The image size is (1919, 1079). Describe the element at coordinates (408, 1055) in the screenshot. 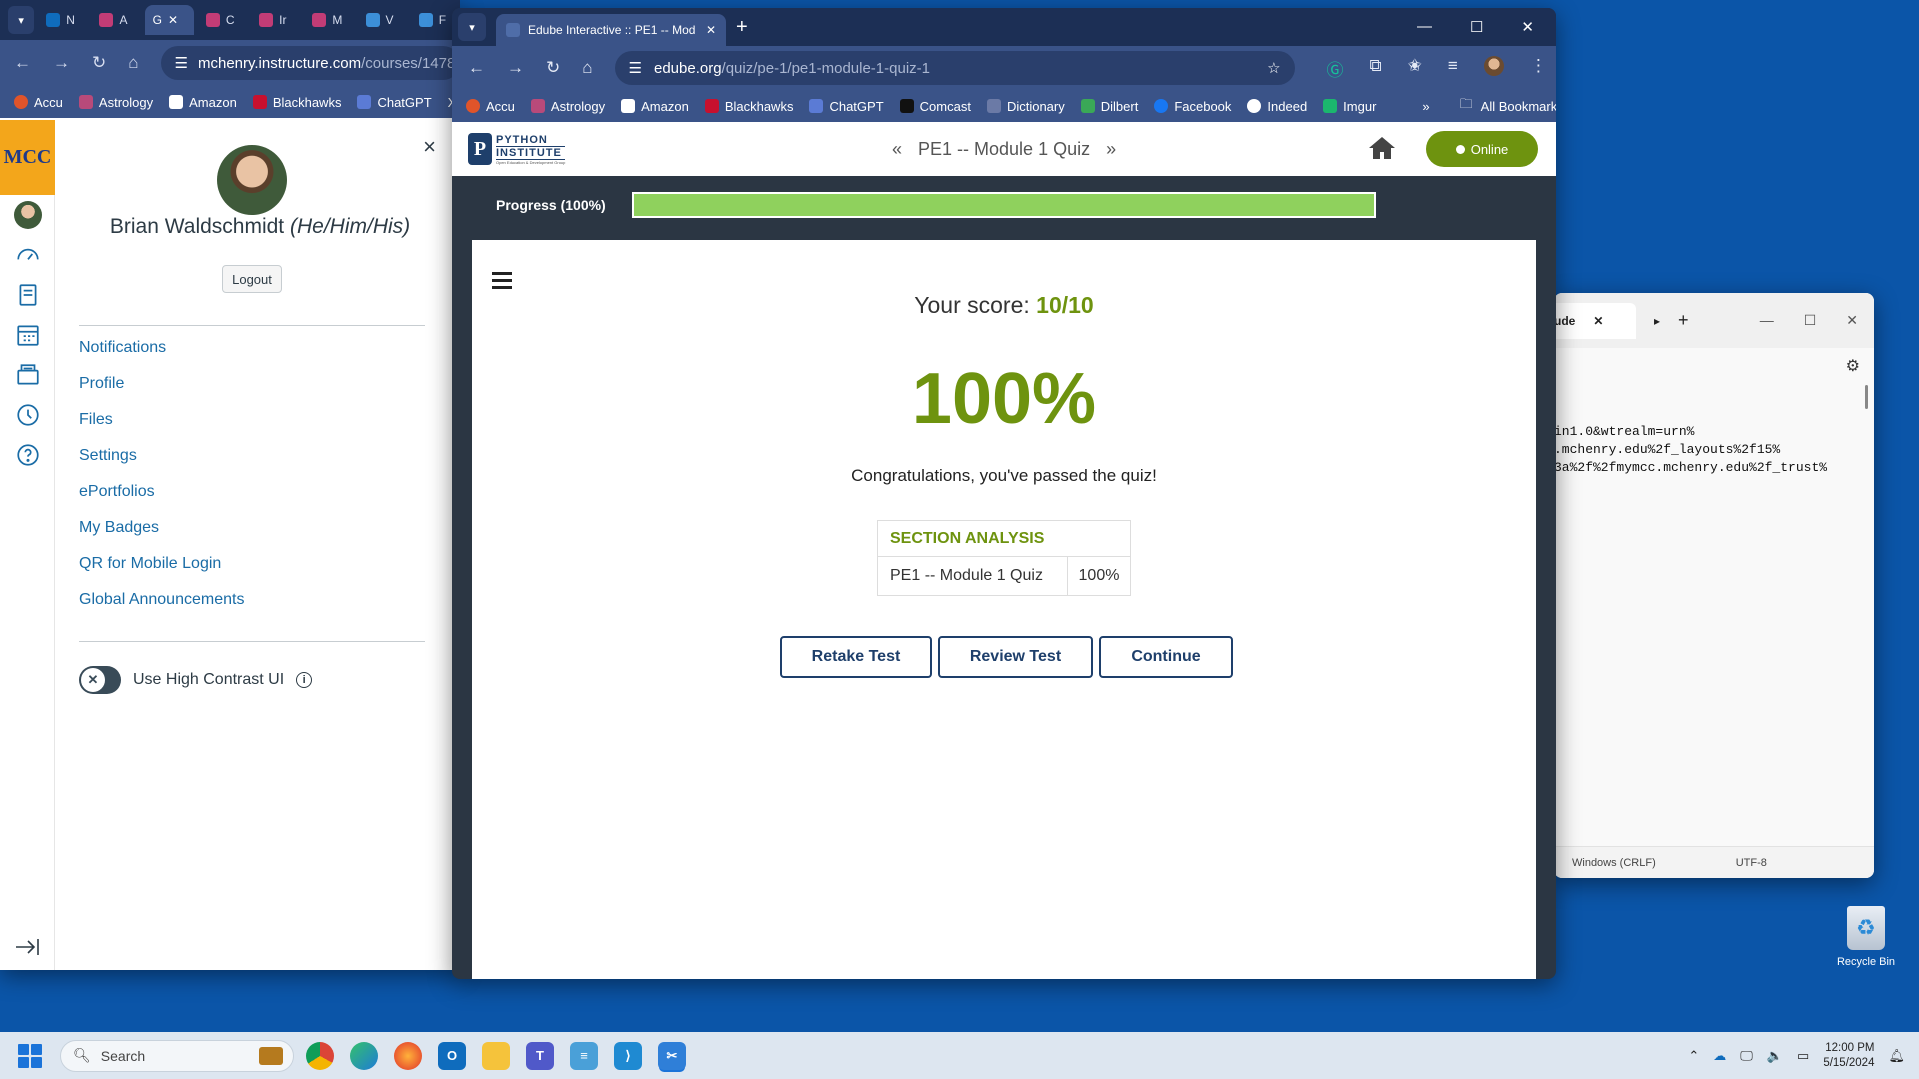

I see `firefox-icon` at that location.